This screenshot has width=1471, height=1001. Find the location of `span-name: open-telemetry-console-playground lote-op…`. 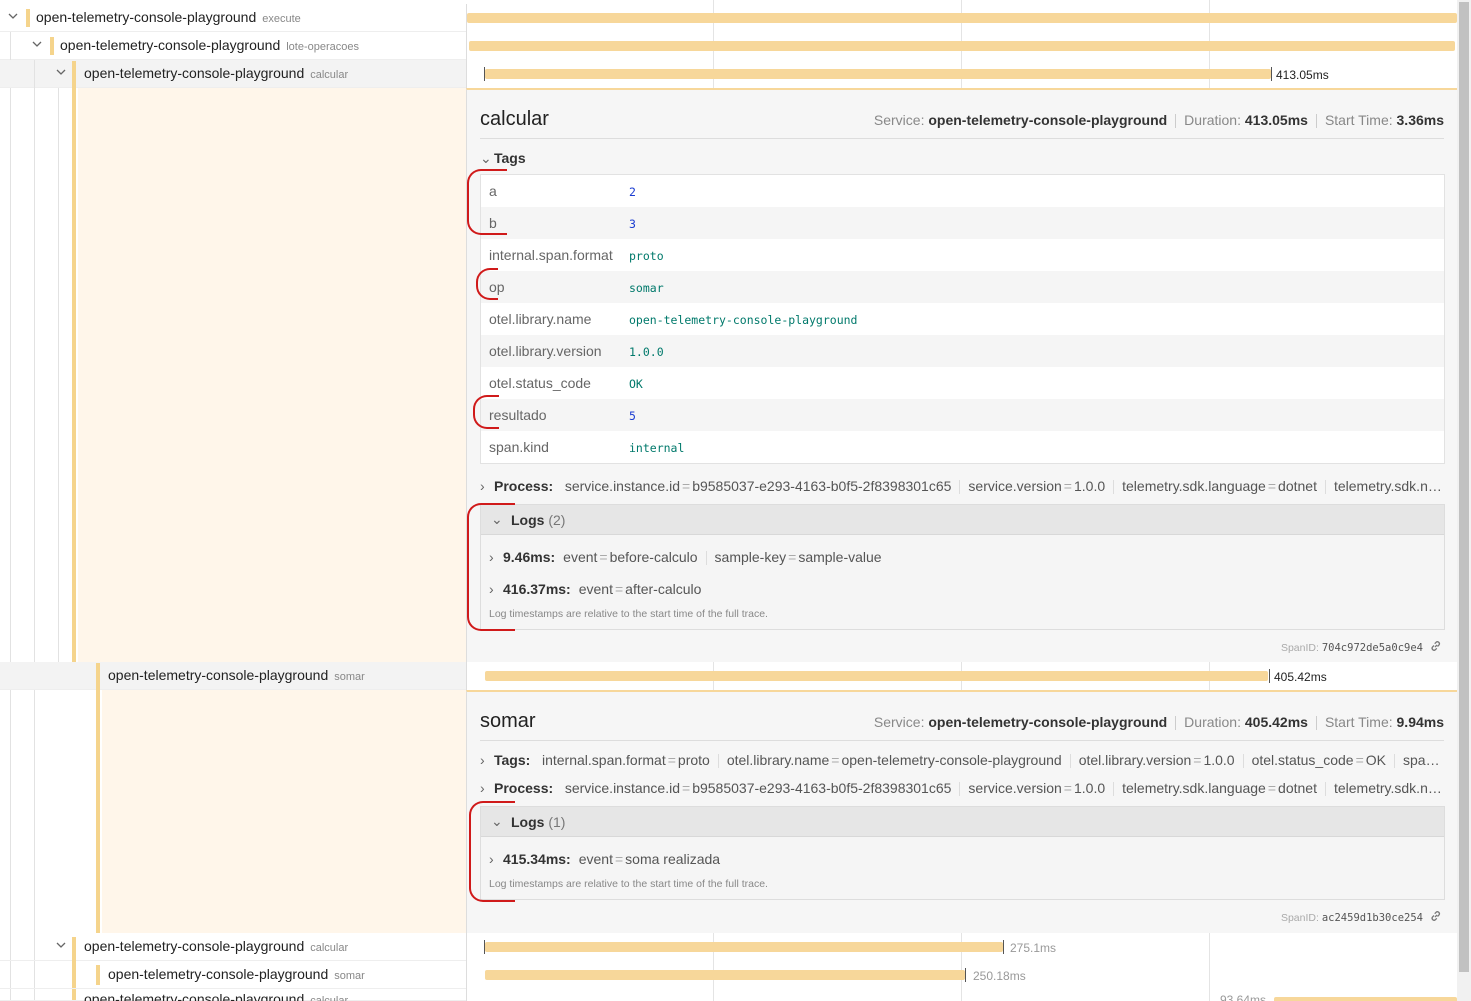

span-name: open-telemetry-console-playground lote-op… is located at coordinates (209, 45).